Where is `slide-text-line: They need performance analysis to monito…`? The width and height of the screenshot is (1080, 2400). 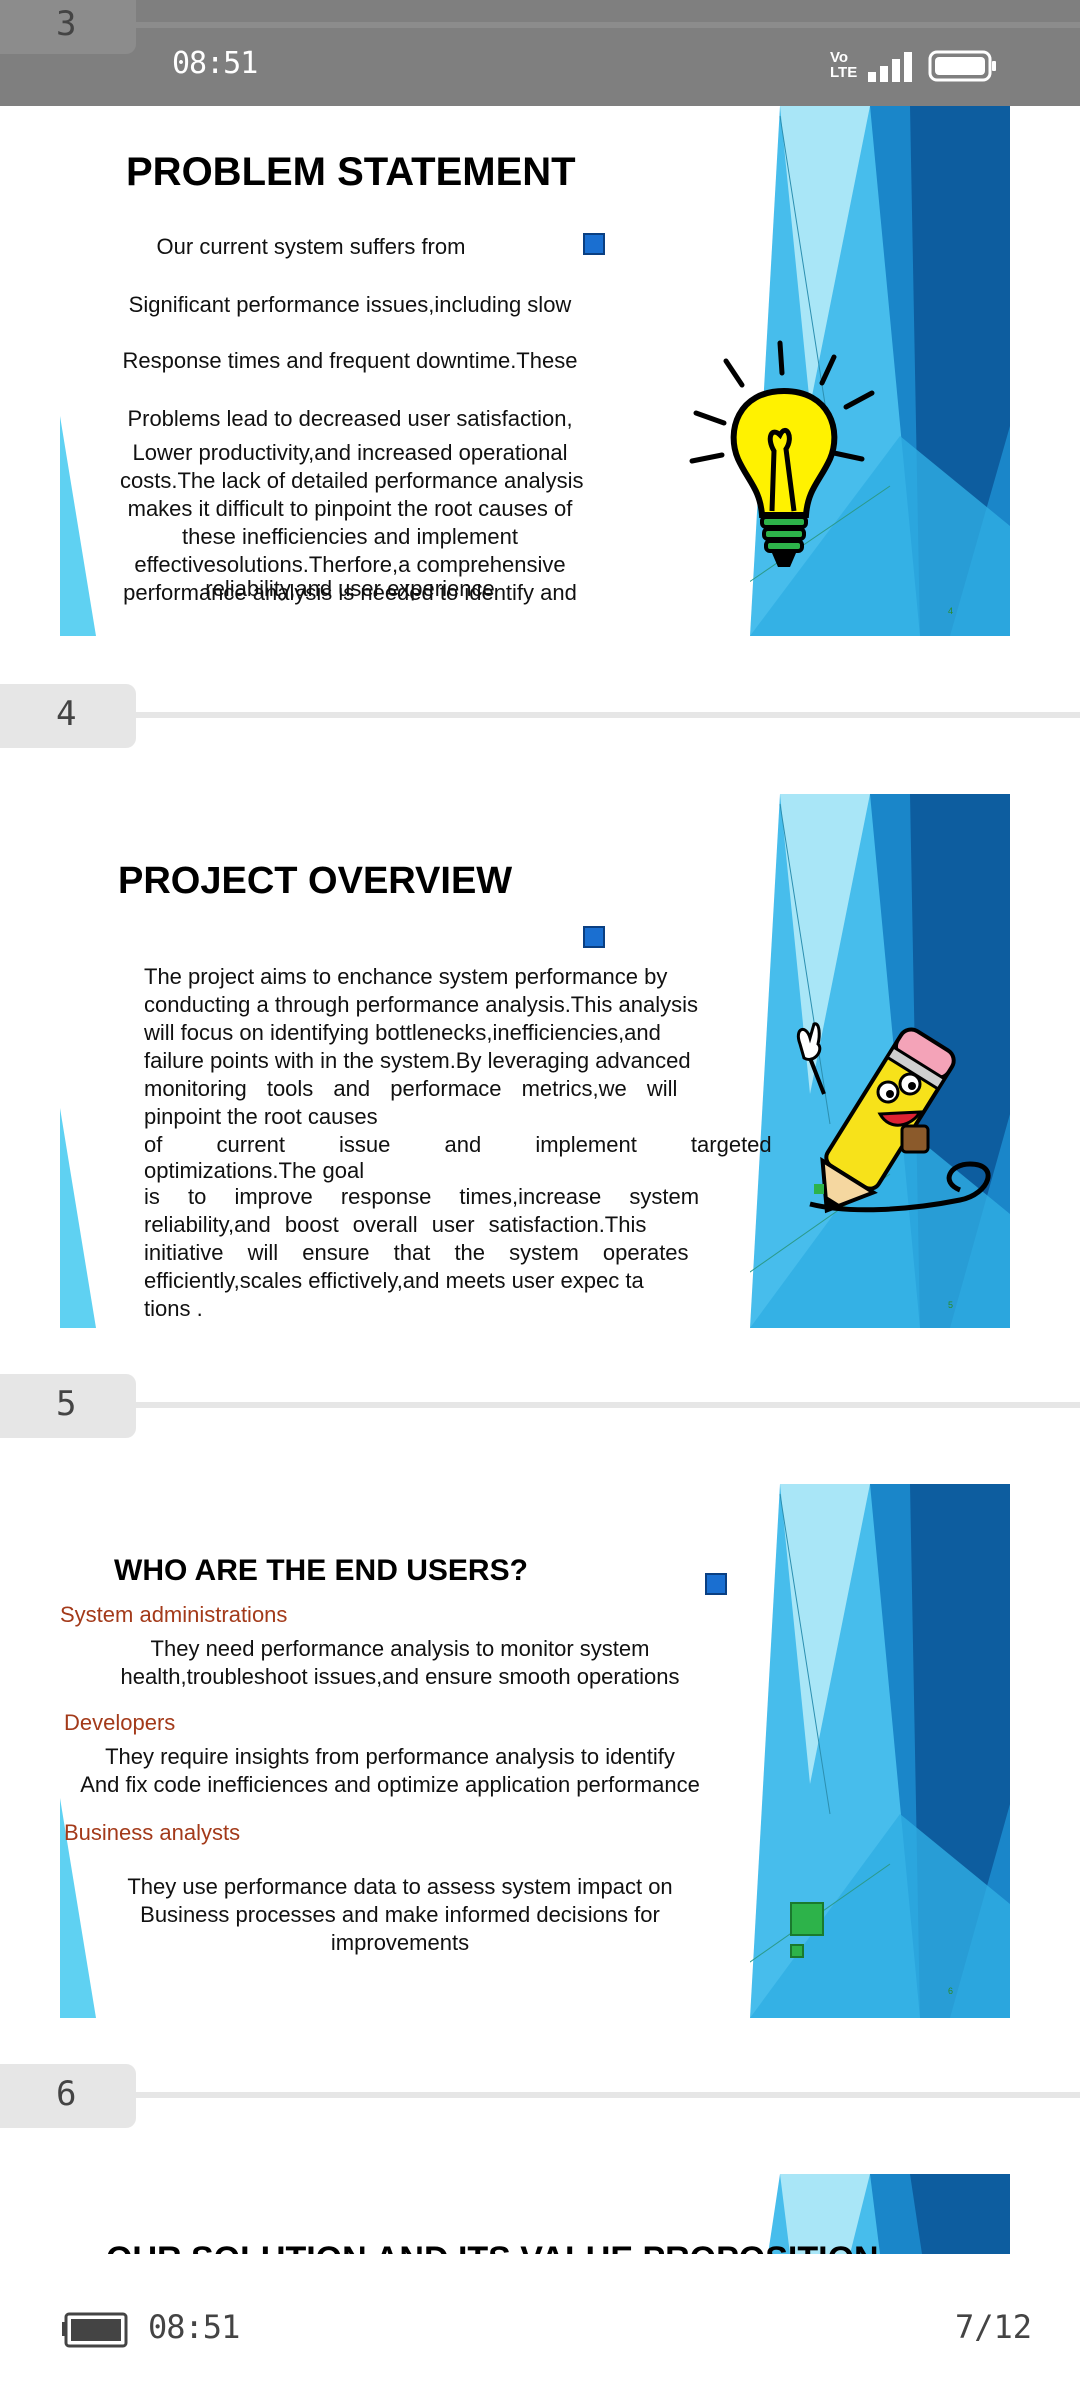
slide-text-line: They need performance analysis to monito… is located at coordinates (400, 1648).